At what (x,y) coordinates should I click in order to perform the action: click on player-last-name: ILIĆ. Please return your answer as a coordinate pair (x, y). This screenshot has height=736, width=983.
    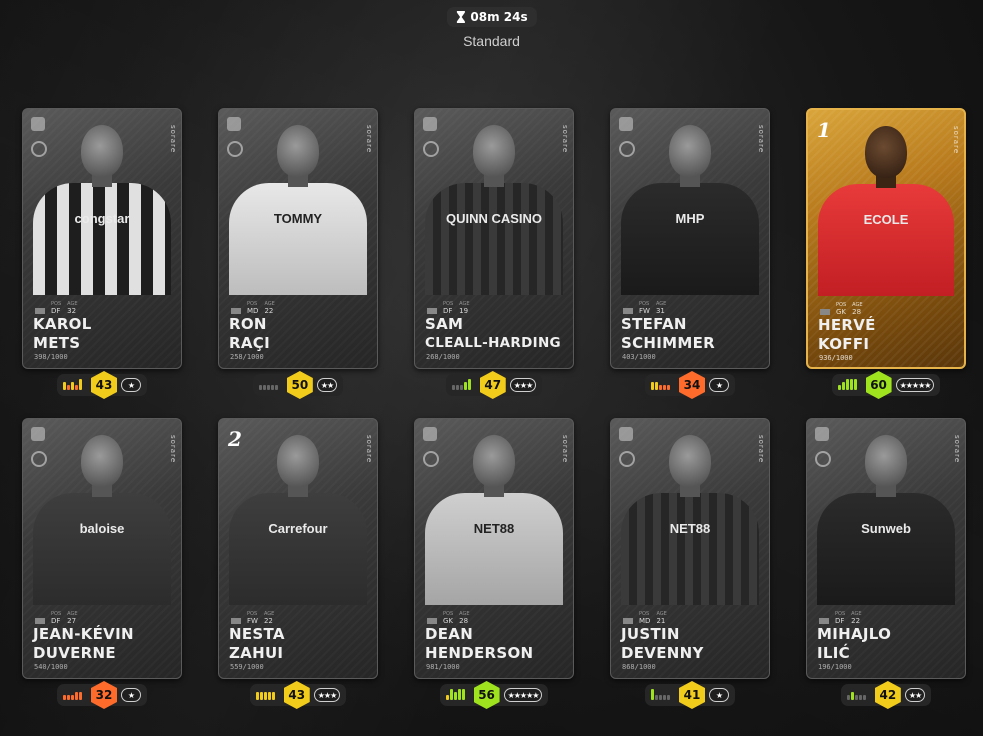
    Looking at the image, I should click on (833, 653).